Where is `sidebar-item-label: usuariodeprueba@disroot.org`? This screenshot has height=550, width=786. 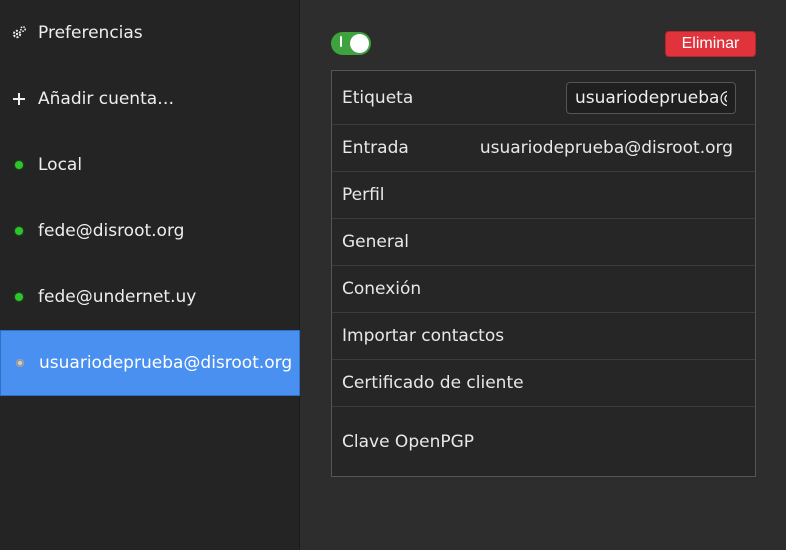 sidebar-item-label: usuariodeprueba@disroot.org is located at coordinates (166, 363).